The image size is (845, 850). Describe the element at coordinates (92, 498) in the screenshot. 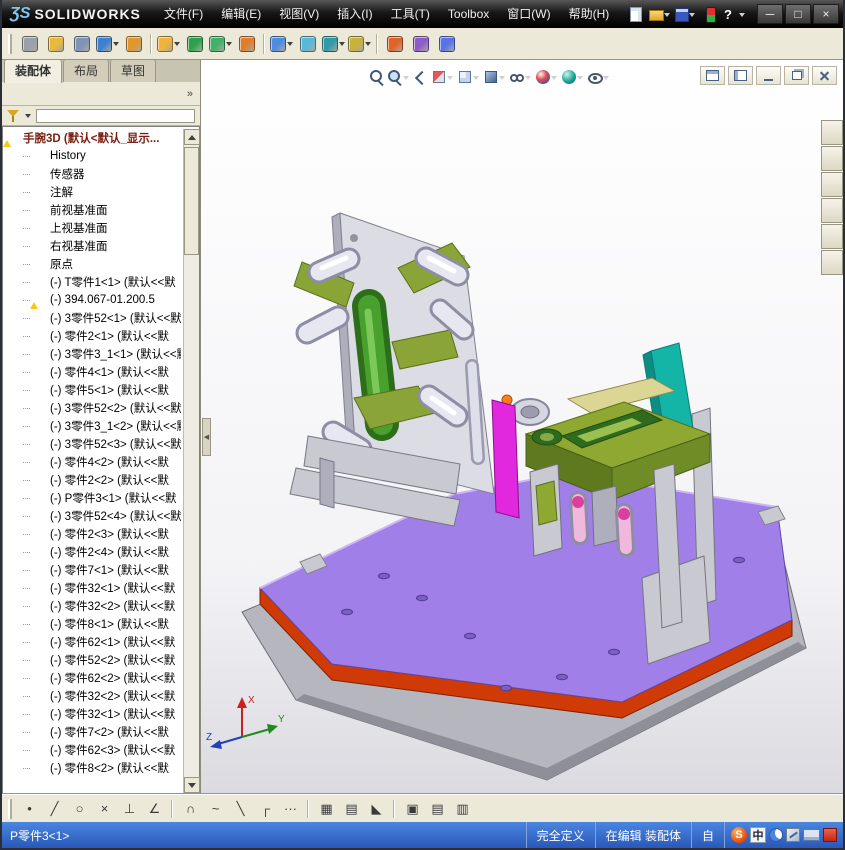

I see `tree-item: (-) P零件3<1> (默认<<默` at that location.